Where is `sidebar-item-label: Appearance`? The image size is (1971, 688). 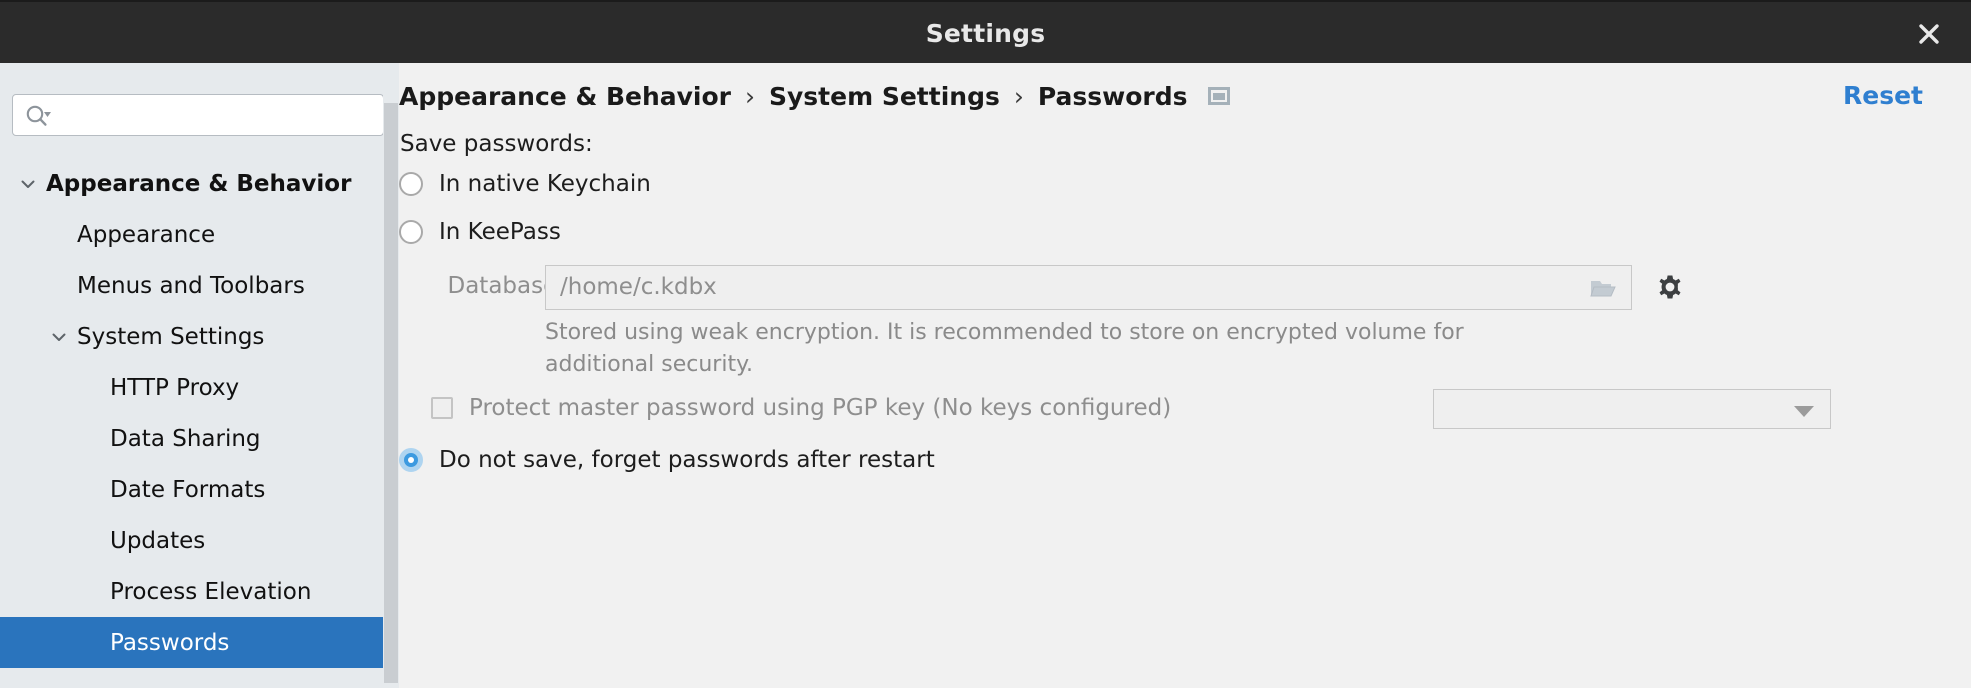
sidebar-item-label: Appearance is located at coordinates (146, 234).